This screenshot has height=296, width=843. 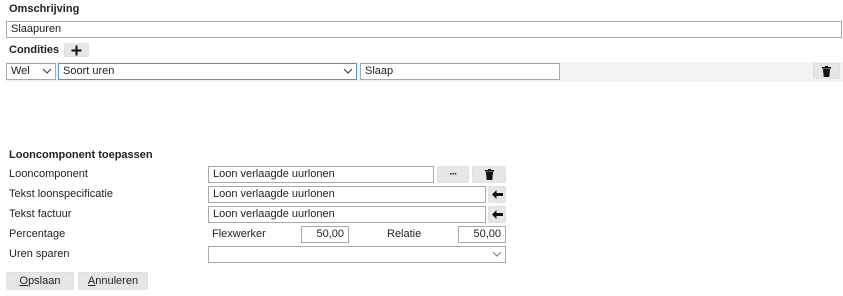 What do you see at coordinates (482, 234) in the screenshot?
I see `relatie-percentage-input: 50,00` at bounding box center [482, 234].